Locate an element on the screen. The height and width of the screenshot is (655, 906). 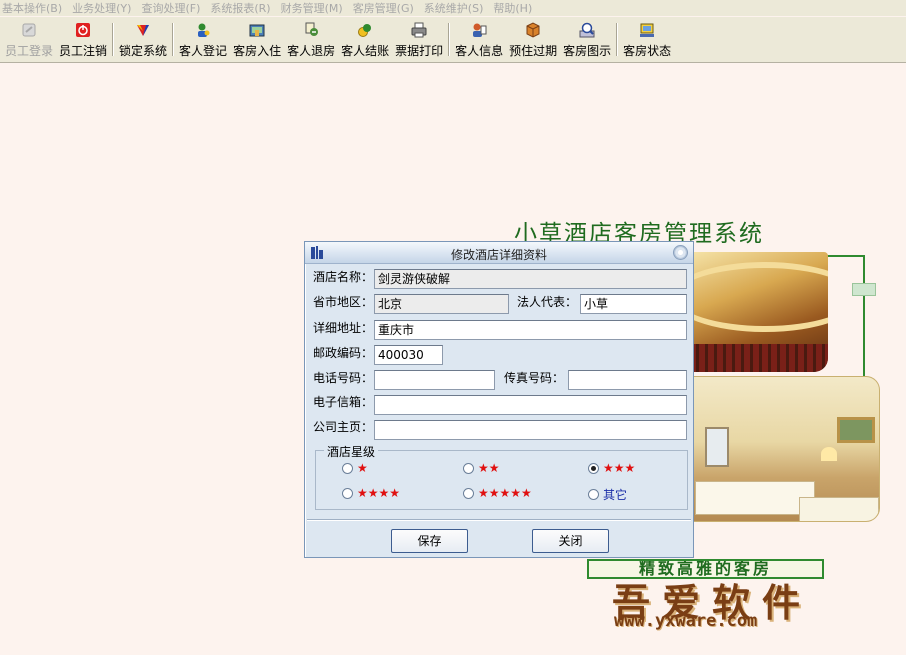
hotel-room-image is located at coordinates (785, 449).